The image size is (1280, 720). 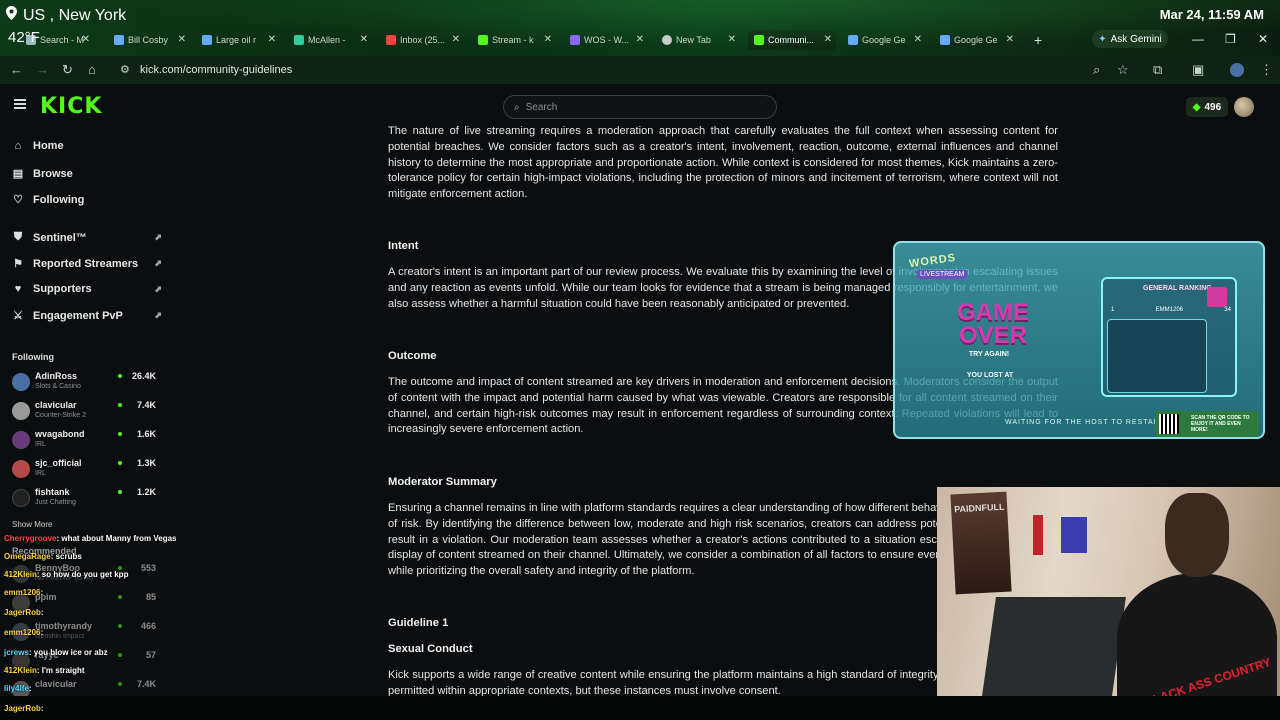 I want to click on tab-label: New Tab, so click(x=693, y=40).